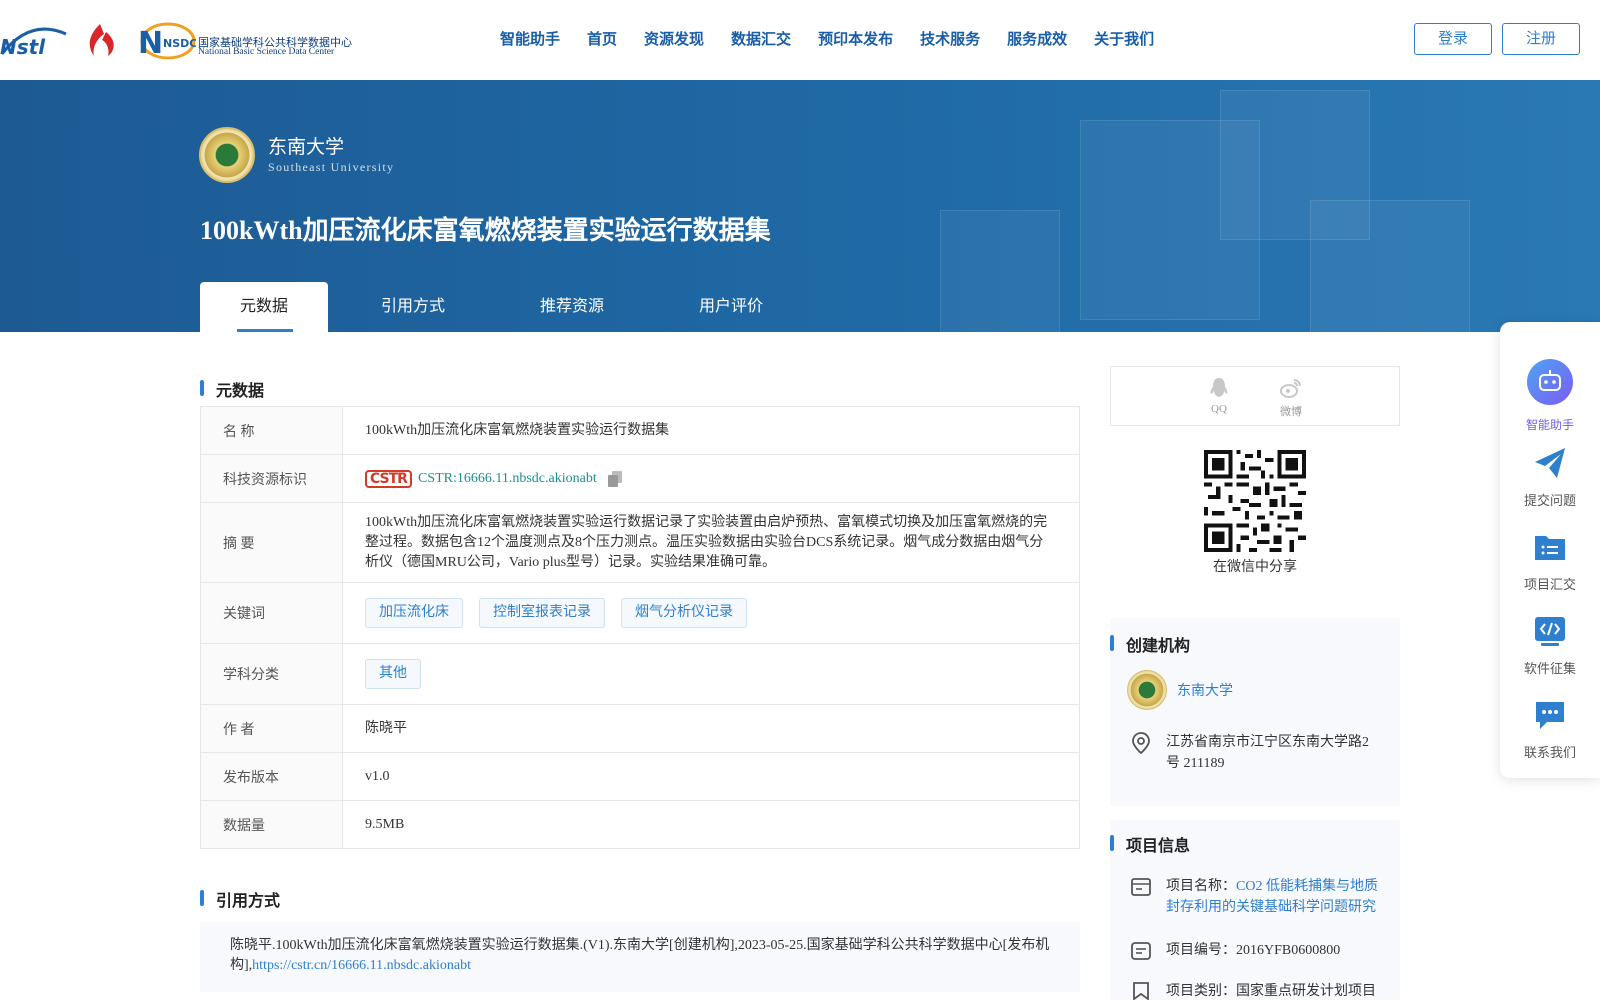 The image size is (1600, 1002). What do you see at coordinates (1550, 631) in the screenshot?
I see `code-icon` at bounding box center [1550, 631].